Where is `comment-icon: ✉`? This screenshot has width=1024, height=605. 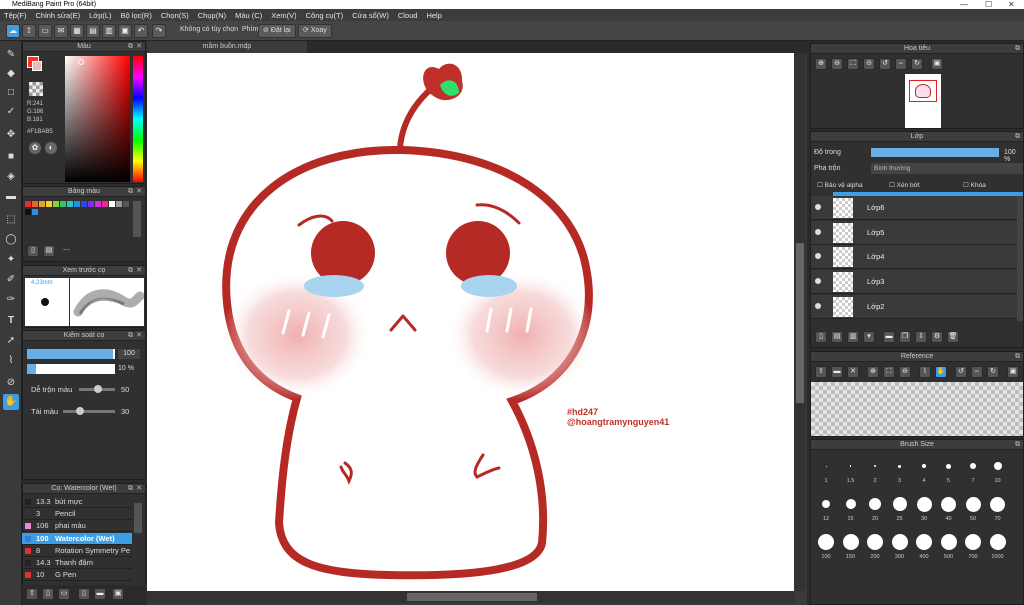 comment-icon: ✉ is located at coordinates (61, 31).